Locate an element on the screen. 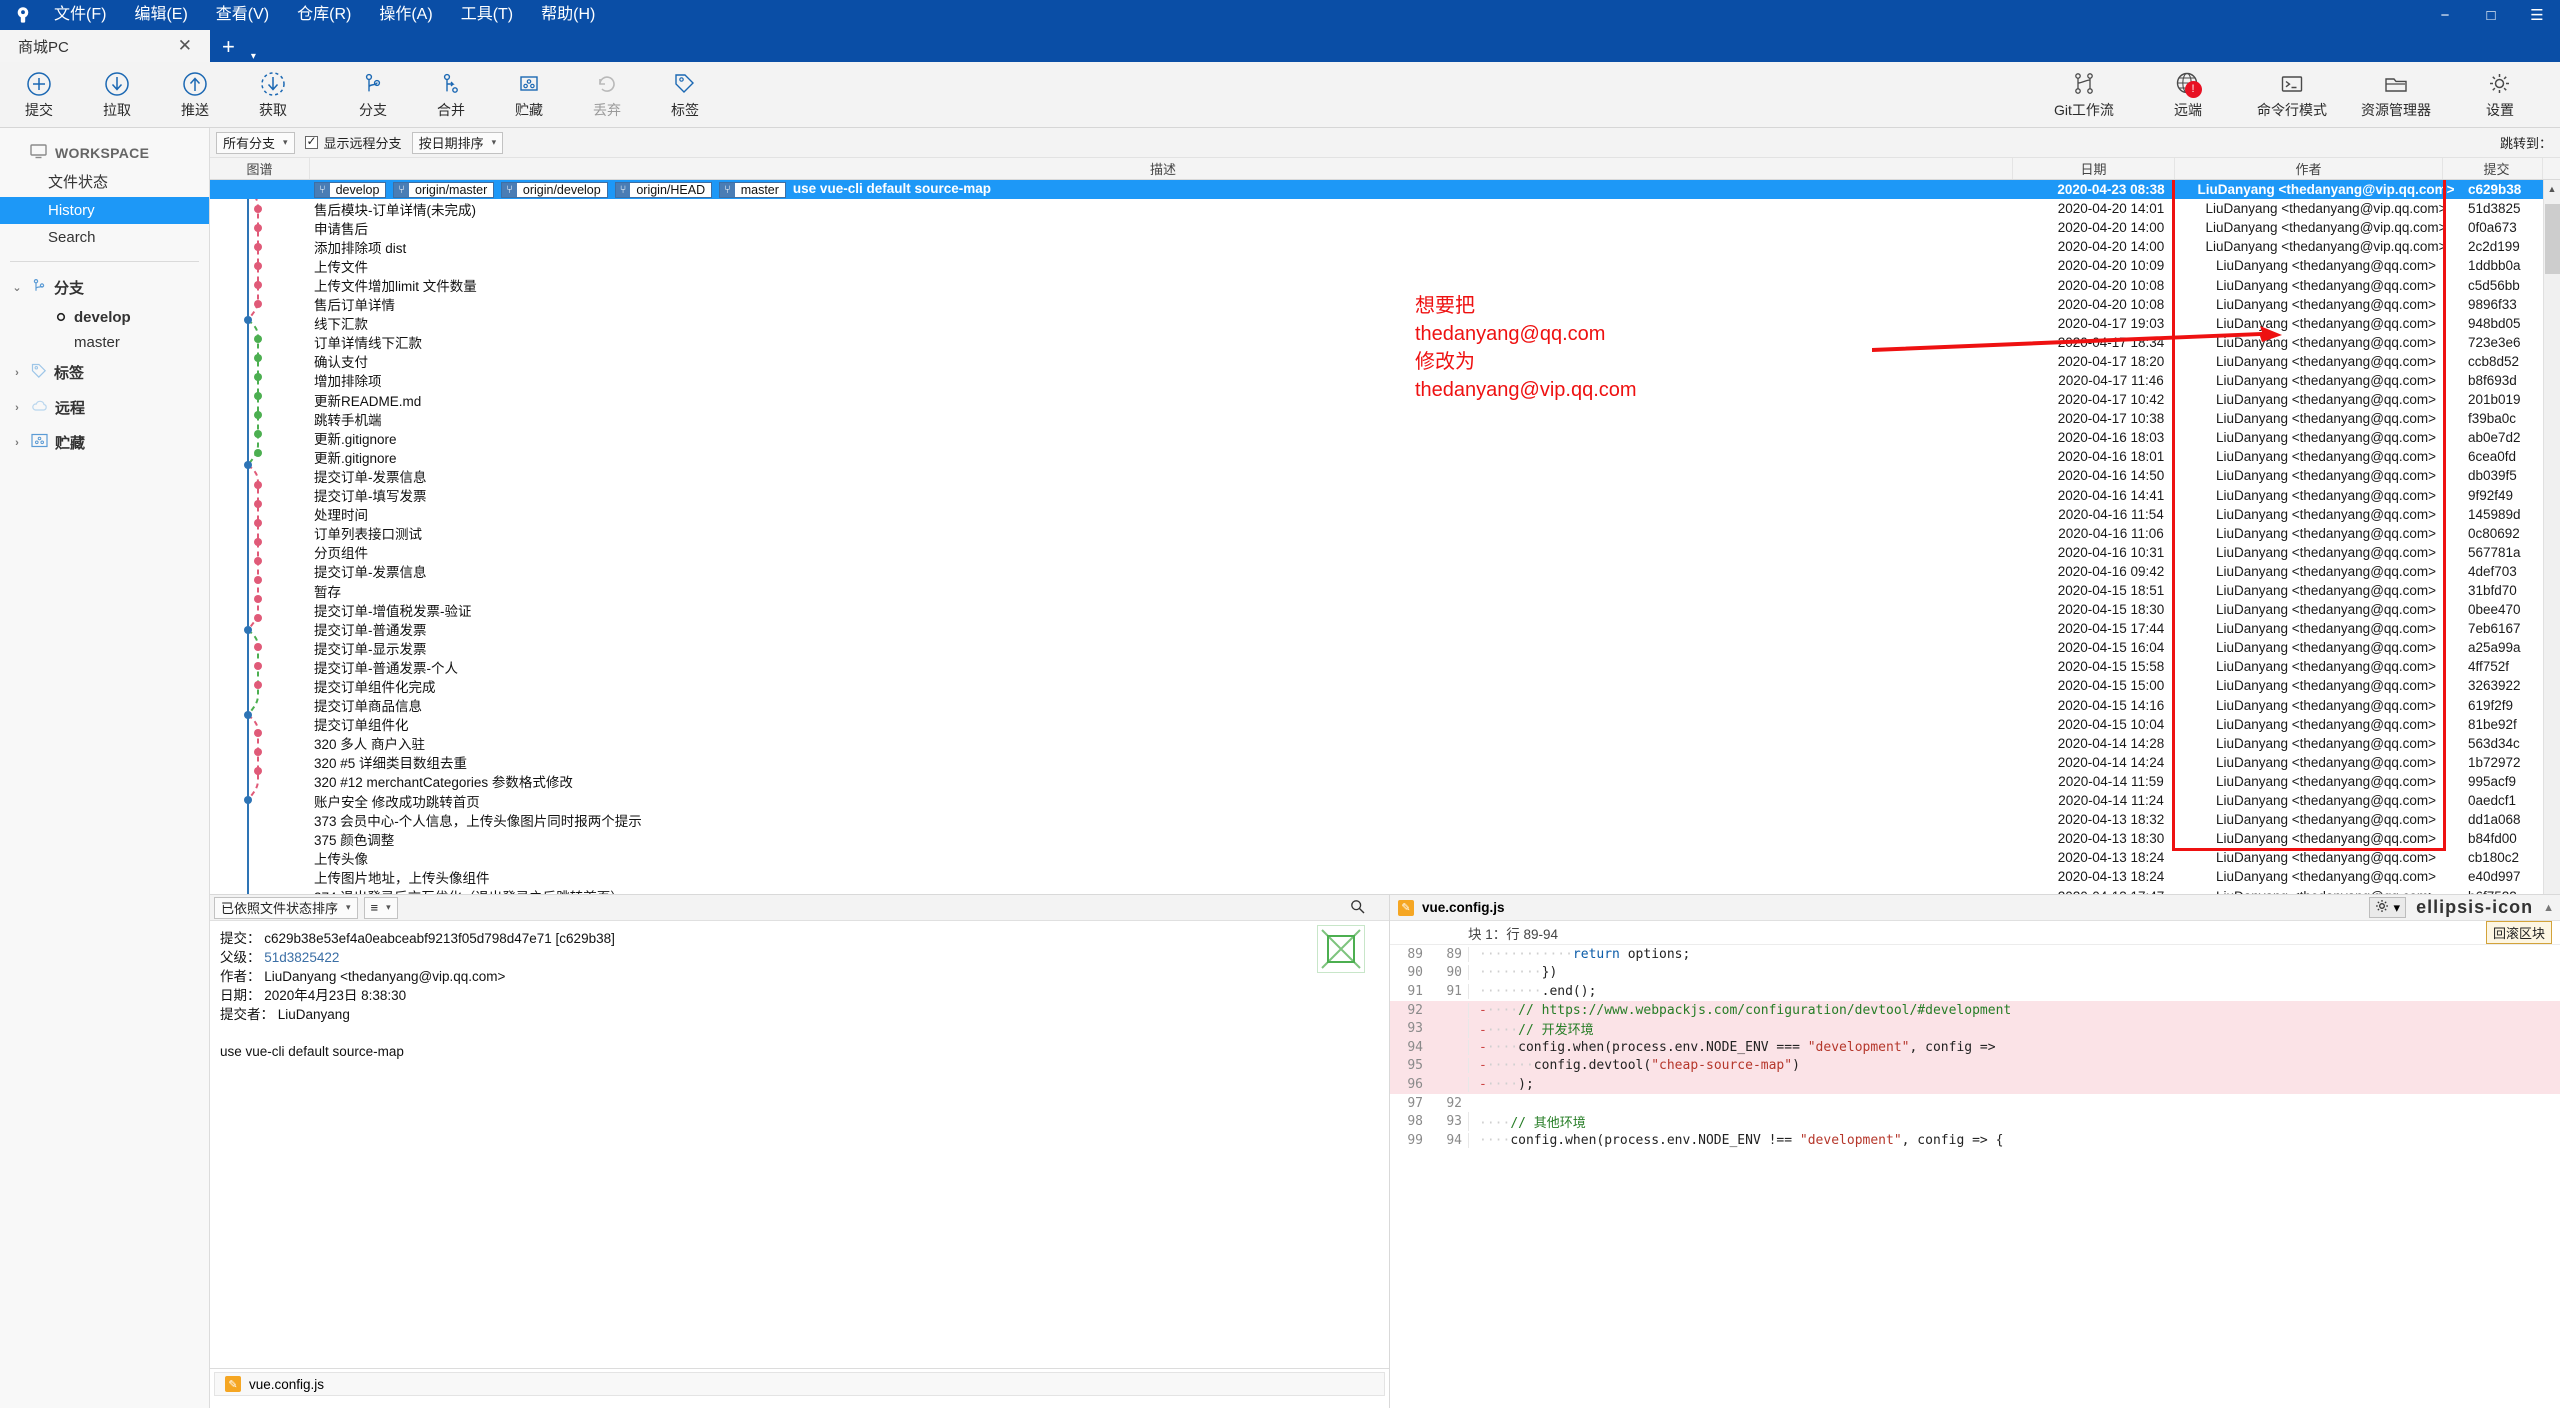  maximize-button: □ is located at coordinates (2491, 15).